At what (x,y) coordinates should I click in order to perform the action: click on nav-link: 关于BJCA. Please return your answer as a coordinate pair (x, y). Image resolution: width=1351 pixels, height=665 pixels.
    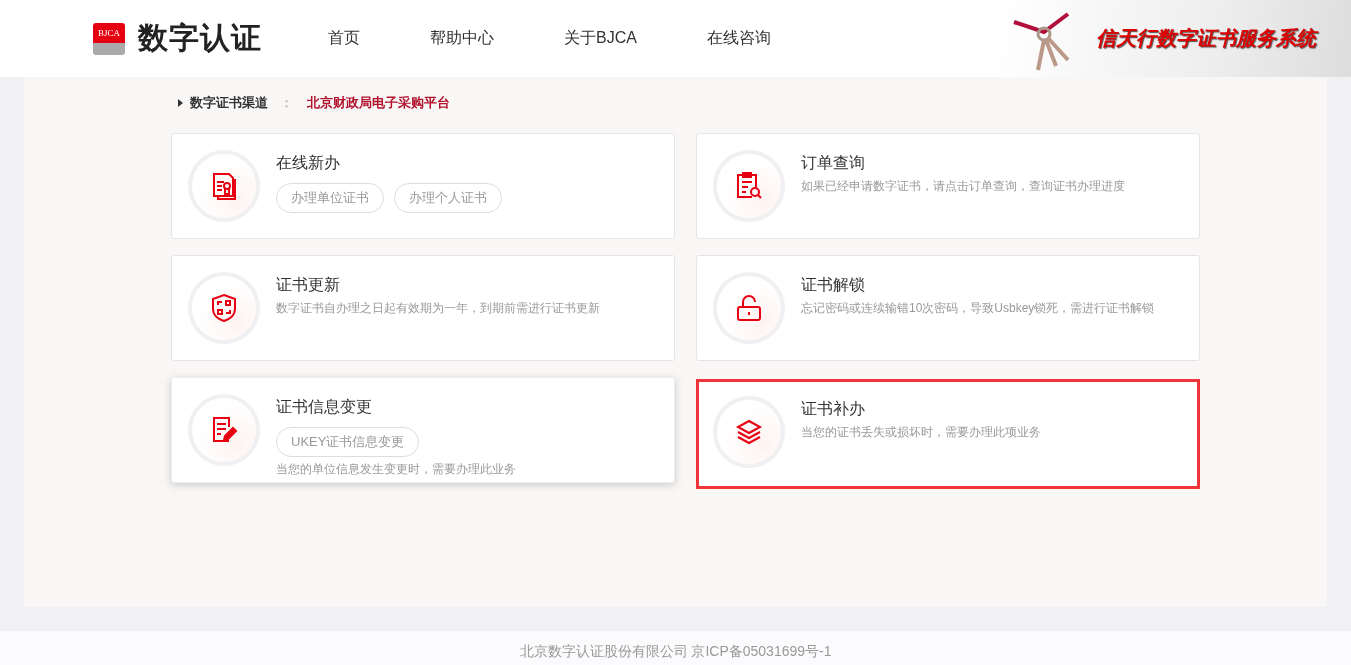
    Looking at the image, I should click on (600, 38).